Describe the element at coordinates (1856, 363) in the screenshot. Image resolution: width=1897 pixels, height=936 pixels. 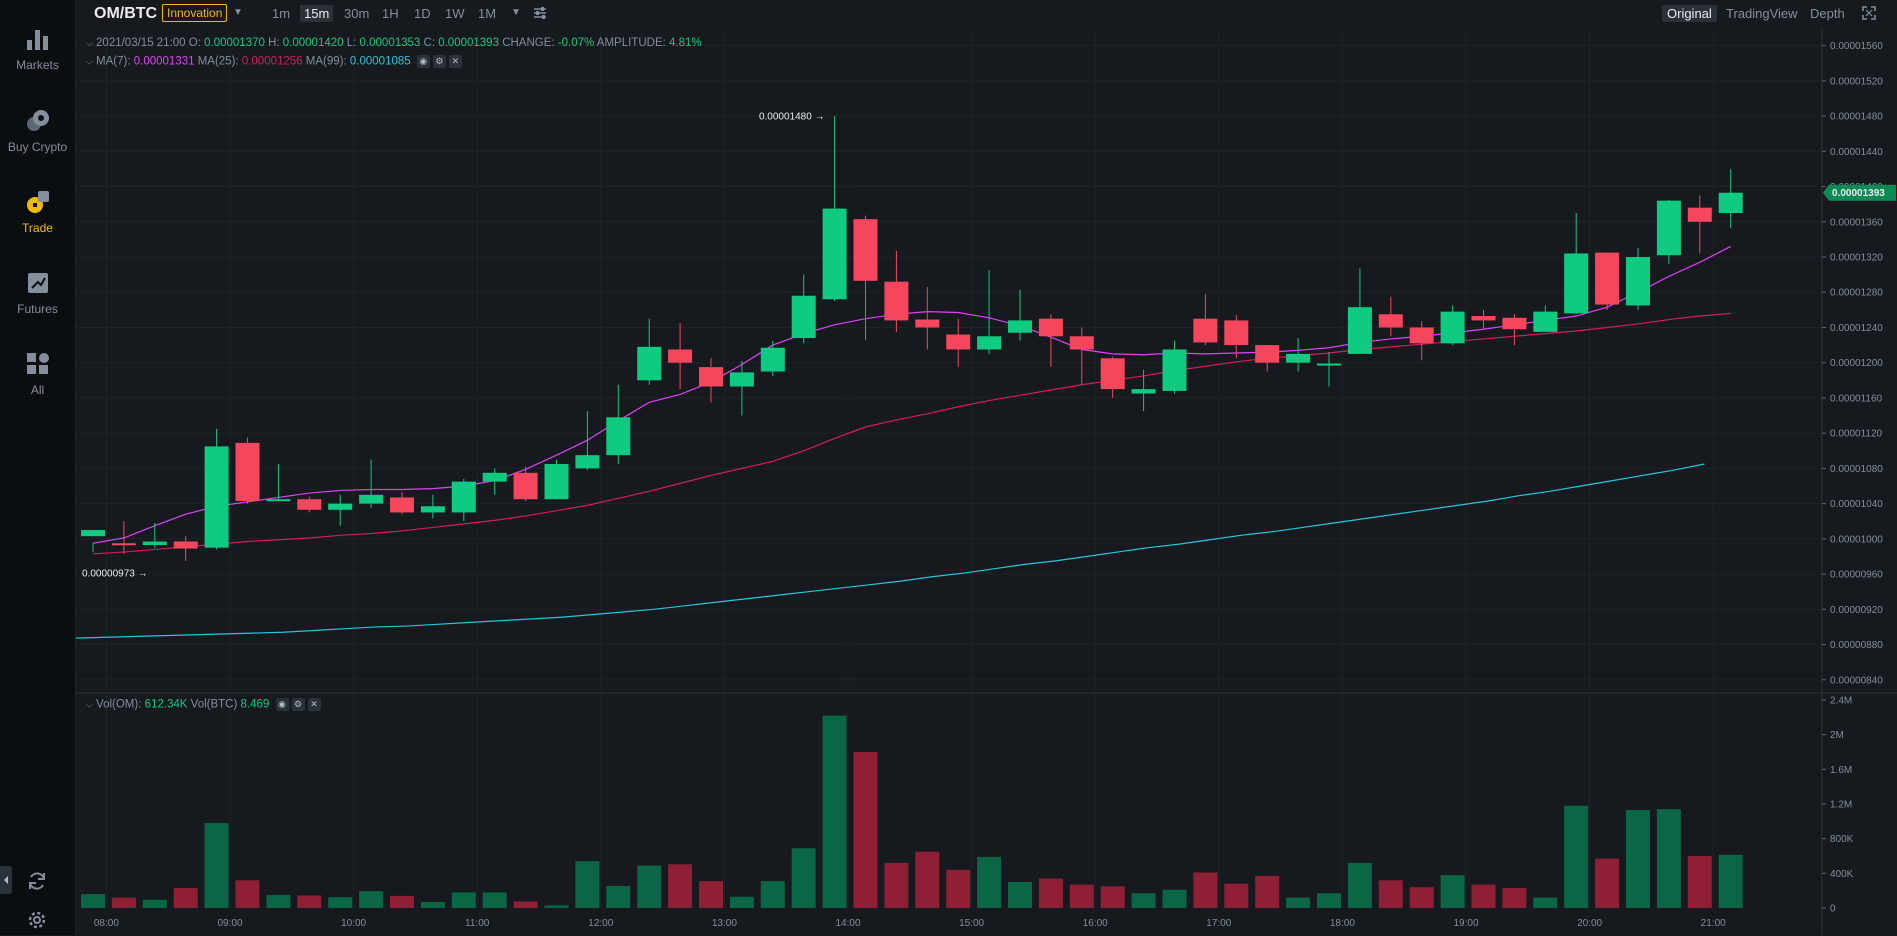
I see `y-tick-label: 0.00001200` at that location.